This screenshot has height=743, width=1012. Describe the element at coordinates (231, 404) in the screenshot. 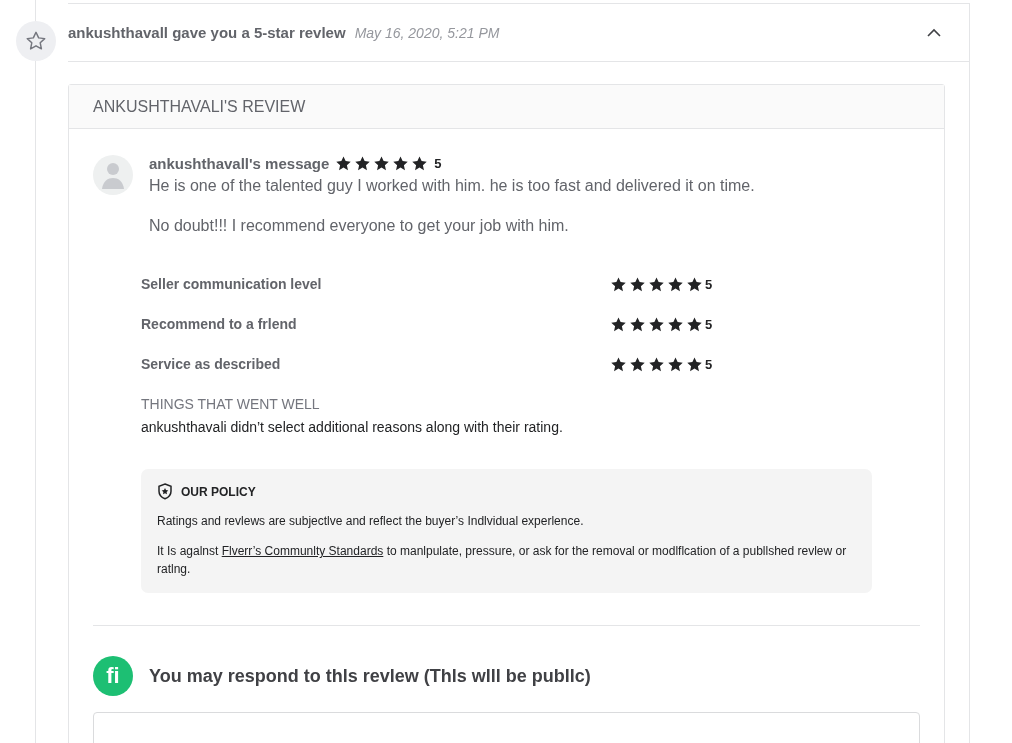

I see `section-heading: THINGS THAT WENT WELL` at that location.